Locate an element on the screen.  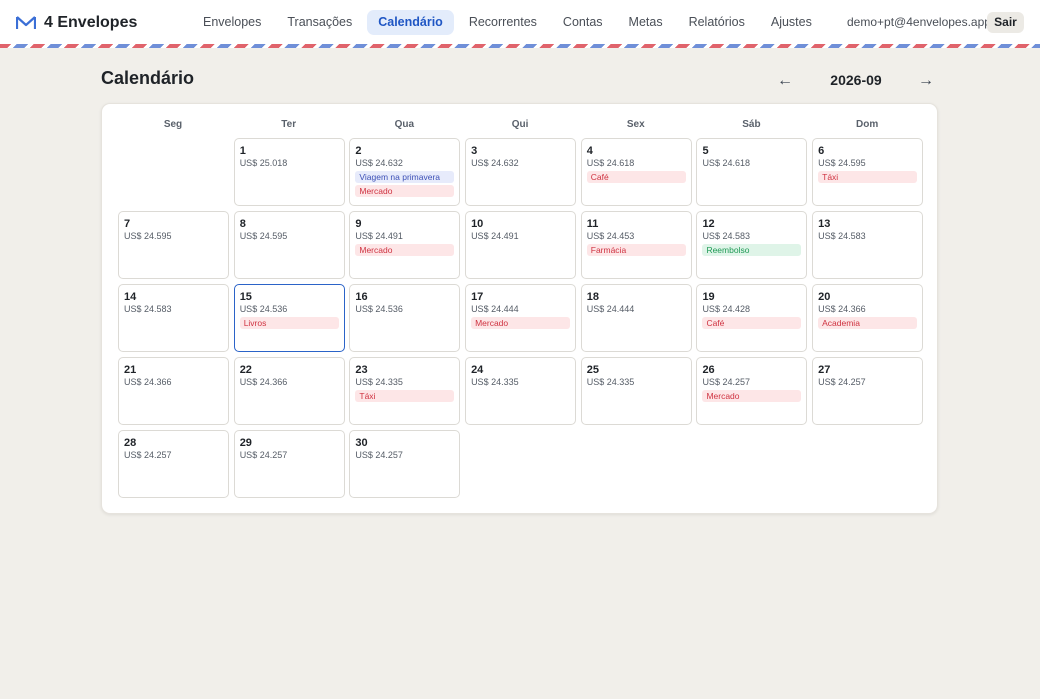
calendar-day: 29 US$ 24.257 is located at coordinates (289, 464).